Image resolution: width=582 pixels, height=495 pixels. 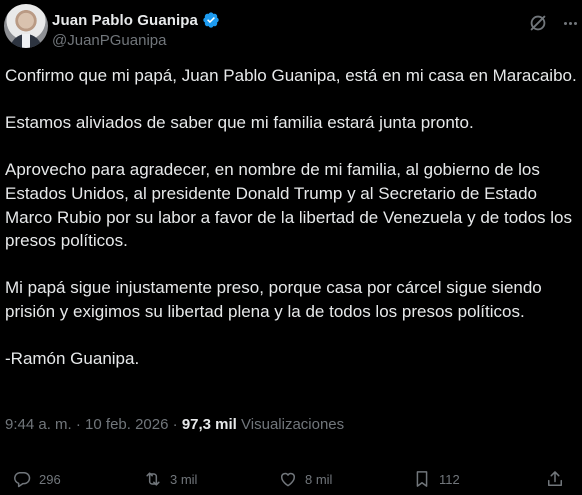 I want to click on like-button: 8 mil, so click(x=305, y=479).